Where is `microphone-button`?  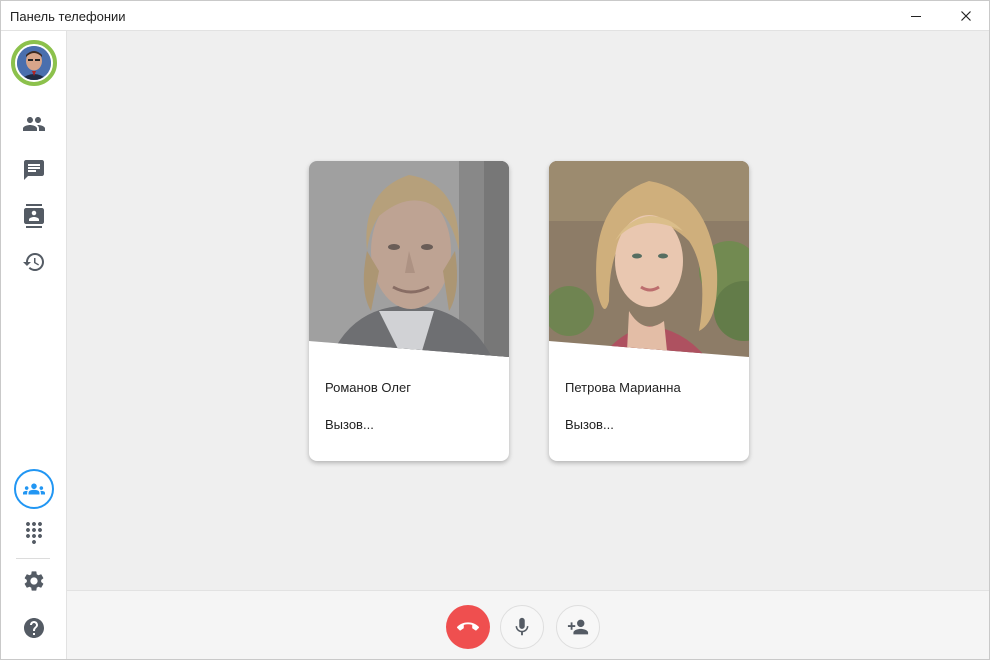
microphone-button is located at coordinates (522, 627).